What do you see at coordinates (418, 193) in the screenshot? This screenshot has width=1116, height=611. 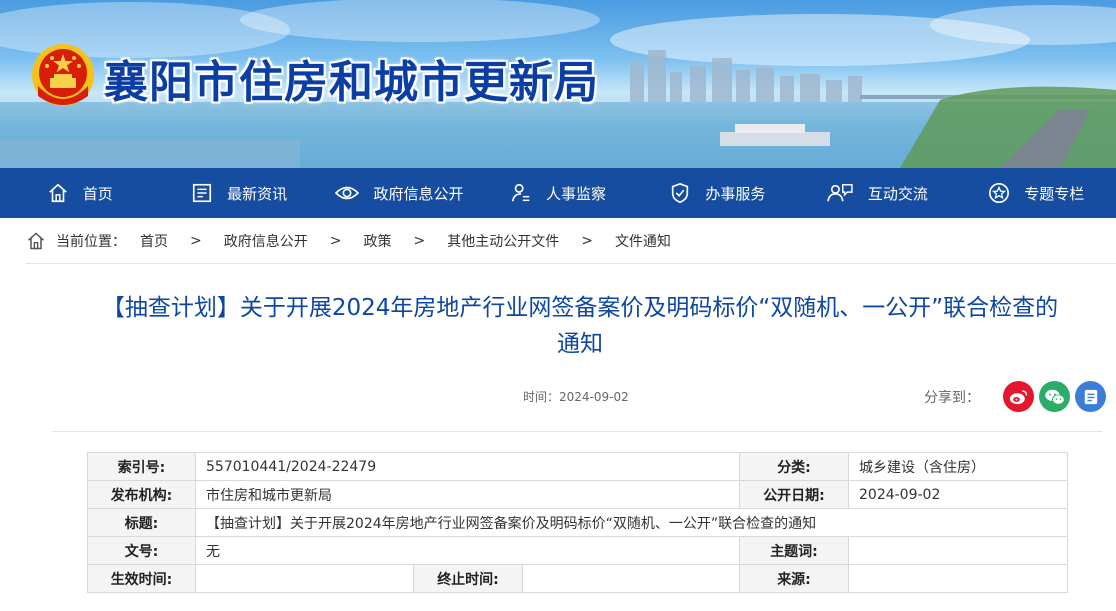 I see `nav-item-label: 政府信息公开` at bounding box center [418, 193].